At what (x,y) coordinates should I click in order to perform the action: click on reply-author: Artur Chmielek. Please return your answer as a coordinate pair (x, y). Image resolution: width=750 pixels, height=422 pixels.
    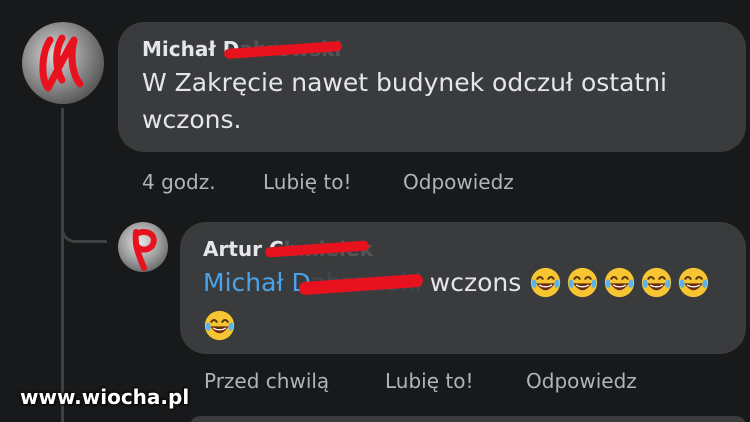
    Looking at the image, I should click on (288, 249).